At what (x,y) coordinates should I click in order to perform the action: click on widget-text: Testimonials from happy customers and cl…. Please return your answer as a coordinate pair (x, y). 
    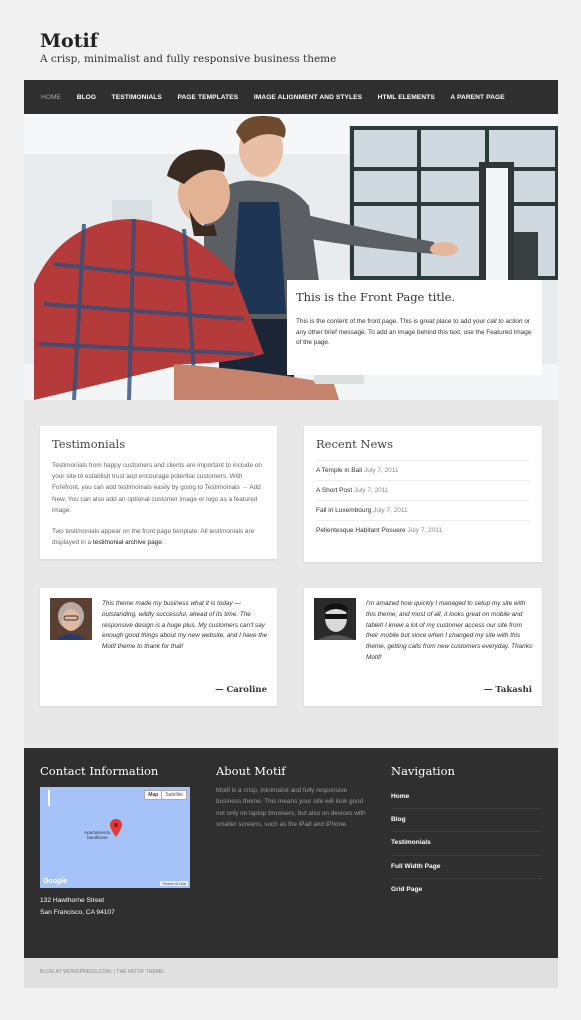
    Looking at the image, I should click on (157, 488).